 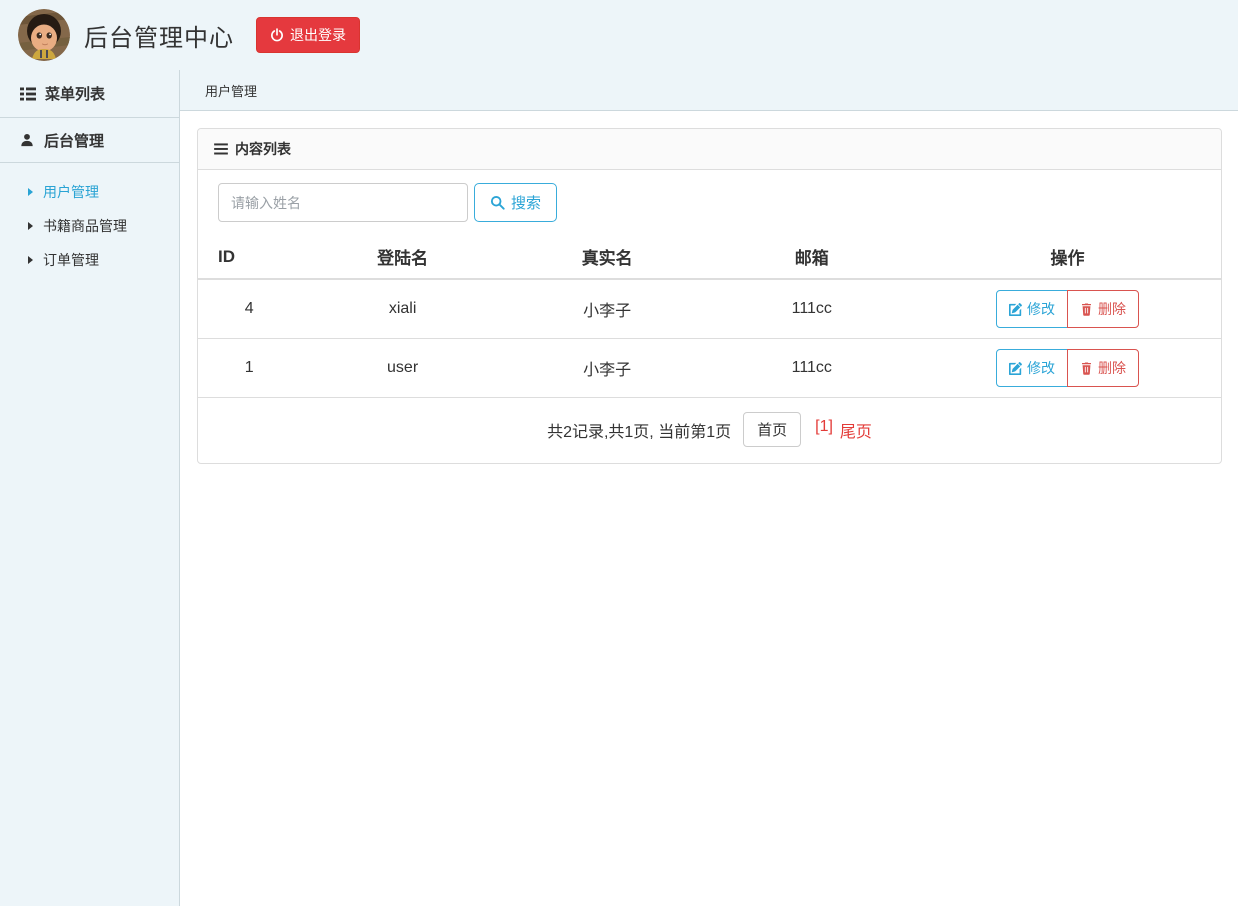 I want to click on search-button: 搜索, so click(x=516, y=202).